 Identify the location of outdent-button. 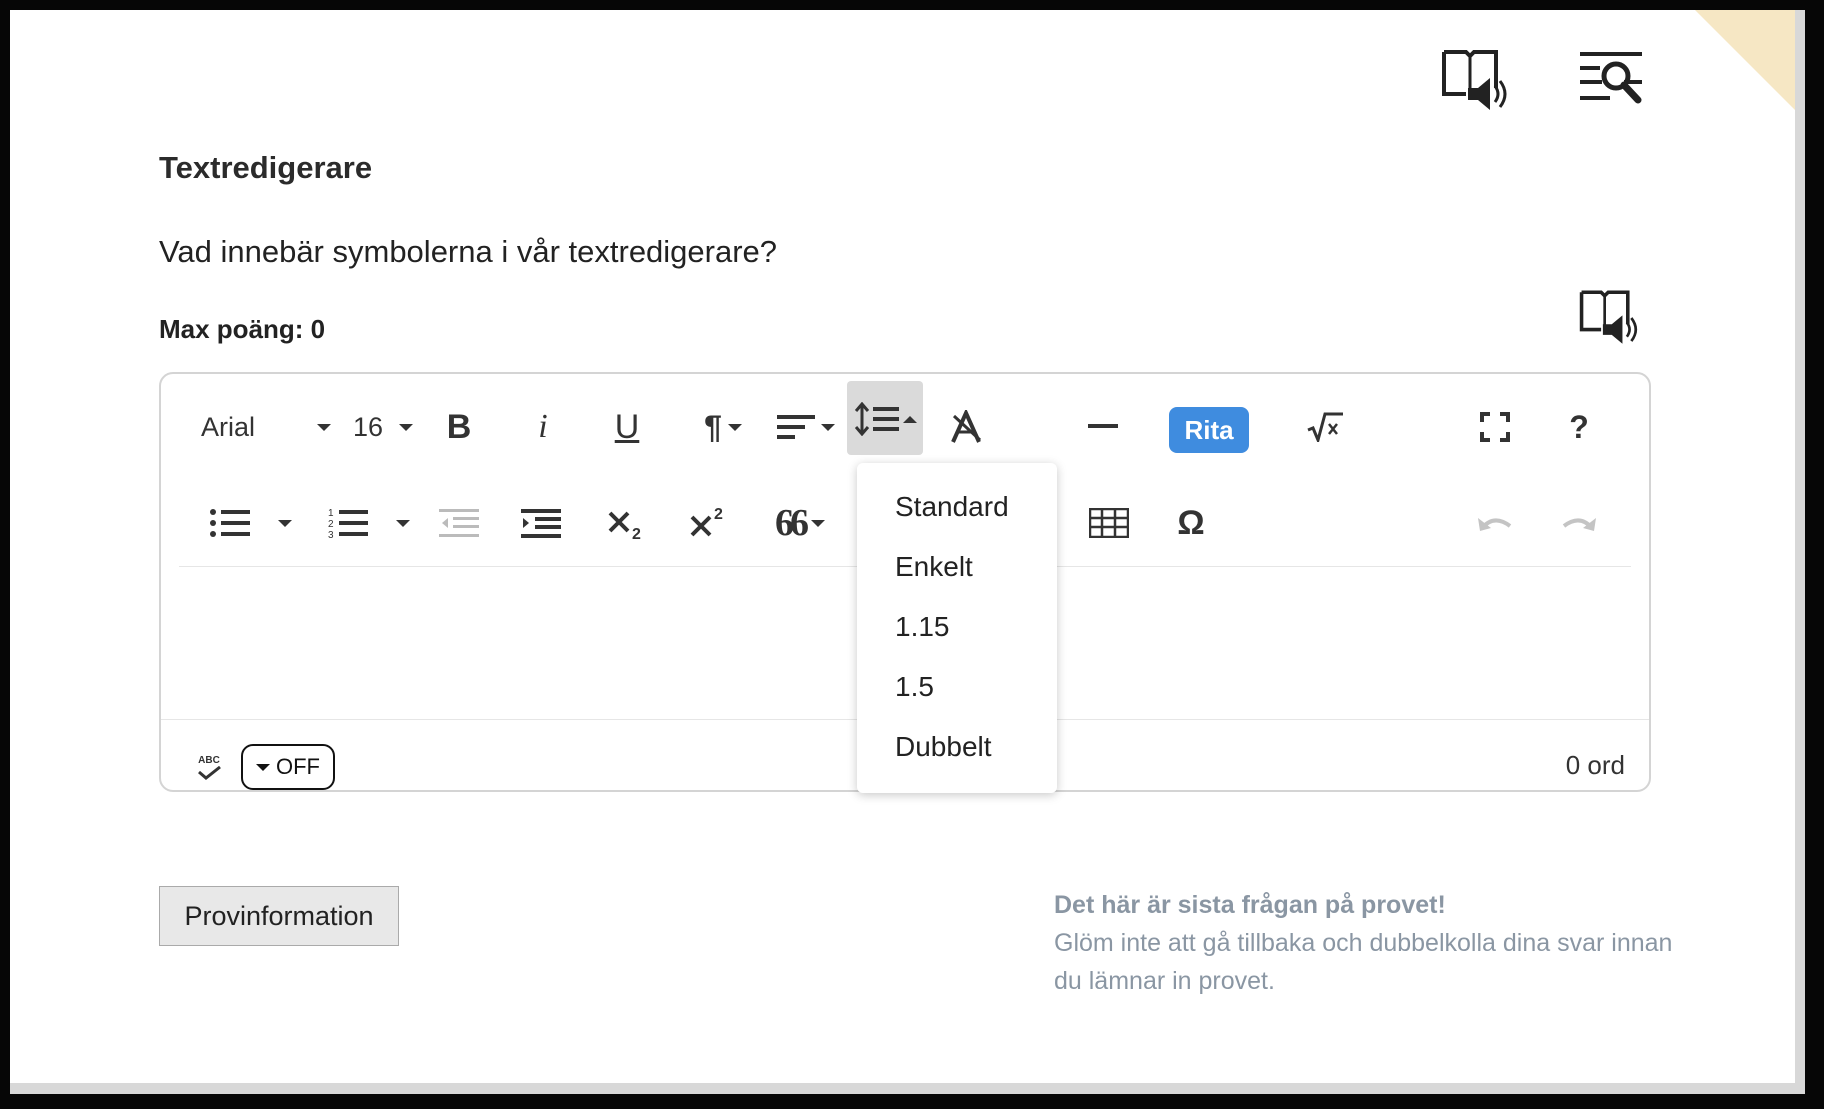
(459, 523).